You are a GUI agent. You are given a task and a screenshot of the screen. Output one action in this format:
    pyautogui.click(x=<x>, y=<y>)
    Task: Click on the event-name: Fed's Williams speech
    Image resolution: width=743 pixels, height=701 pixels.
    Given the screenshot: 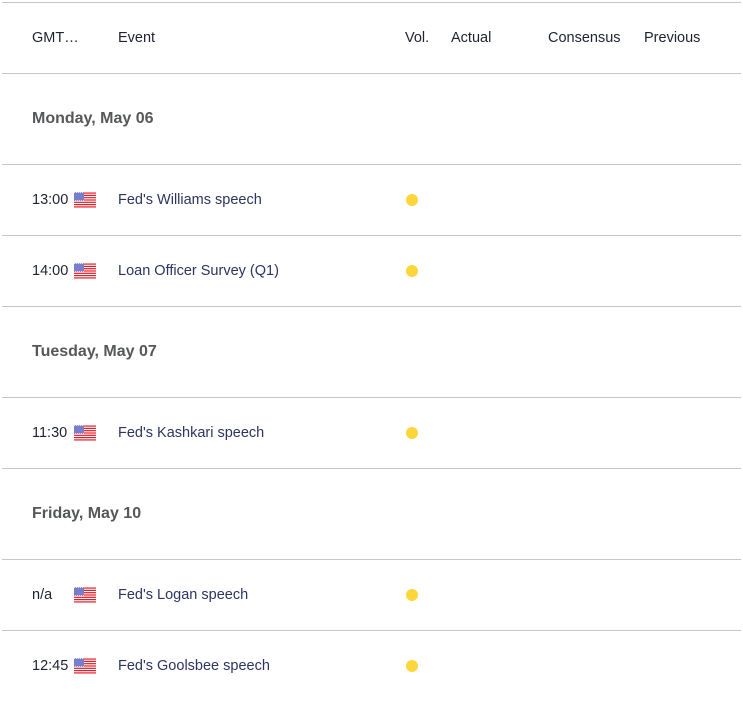 What is the action you would take?
    pyautogui.click(x=190, y=200)
    